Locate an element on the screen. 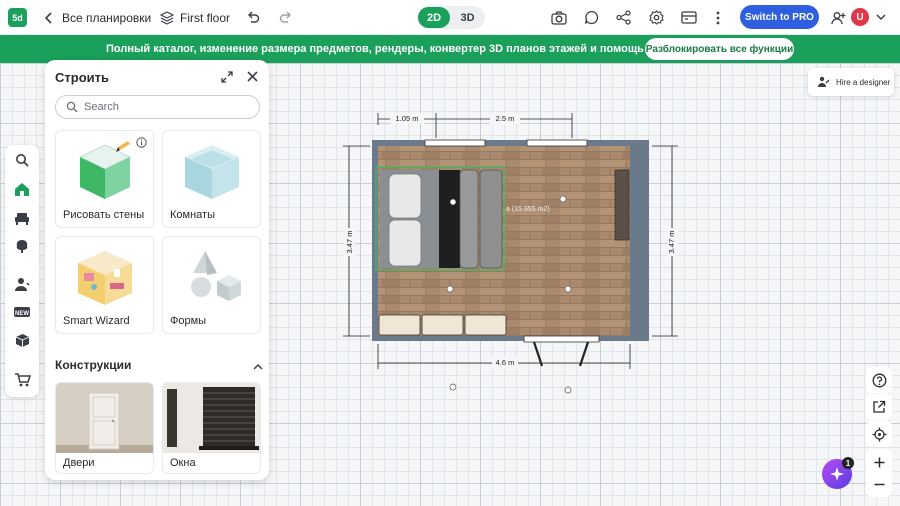  wall-cabinet is located at coordinates (622, 205).